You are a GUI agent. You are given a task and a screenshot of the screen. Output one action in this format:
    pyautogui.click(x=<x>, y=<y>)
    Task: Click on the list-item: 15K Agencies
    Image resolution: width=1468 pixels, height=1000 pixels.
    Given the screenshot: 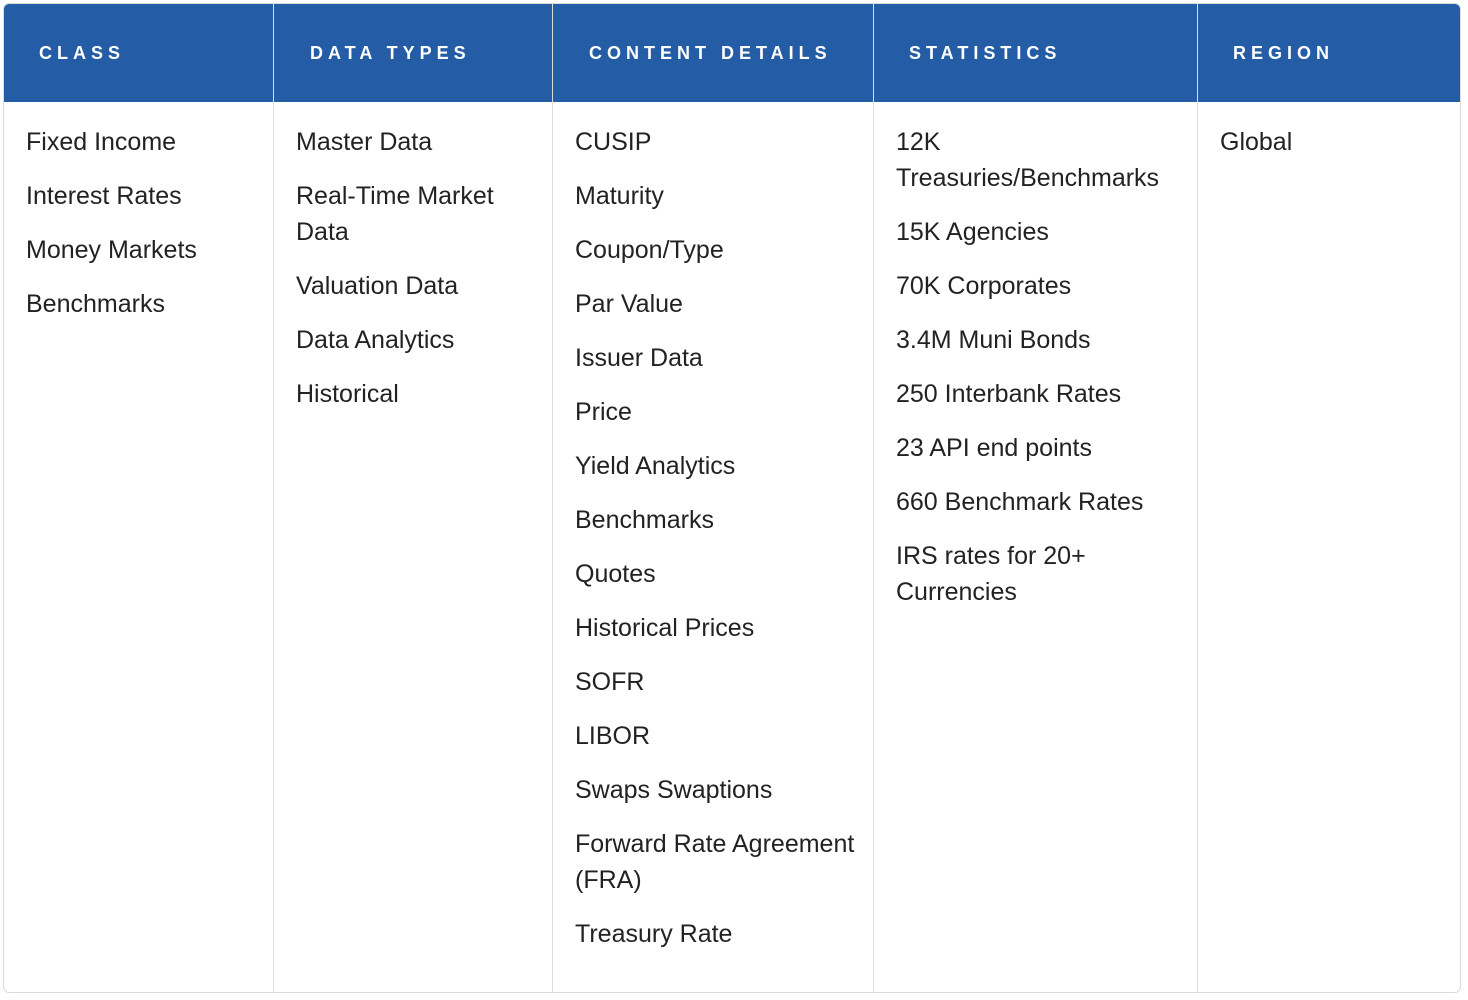 What is the action you would take?
    pyautogui.click(x=972, y=232)
    